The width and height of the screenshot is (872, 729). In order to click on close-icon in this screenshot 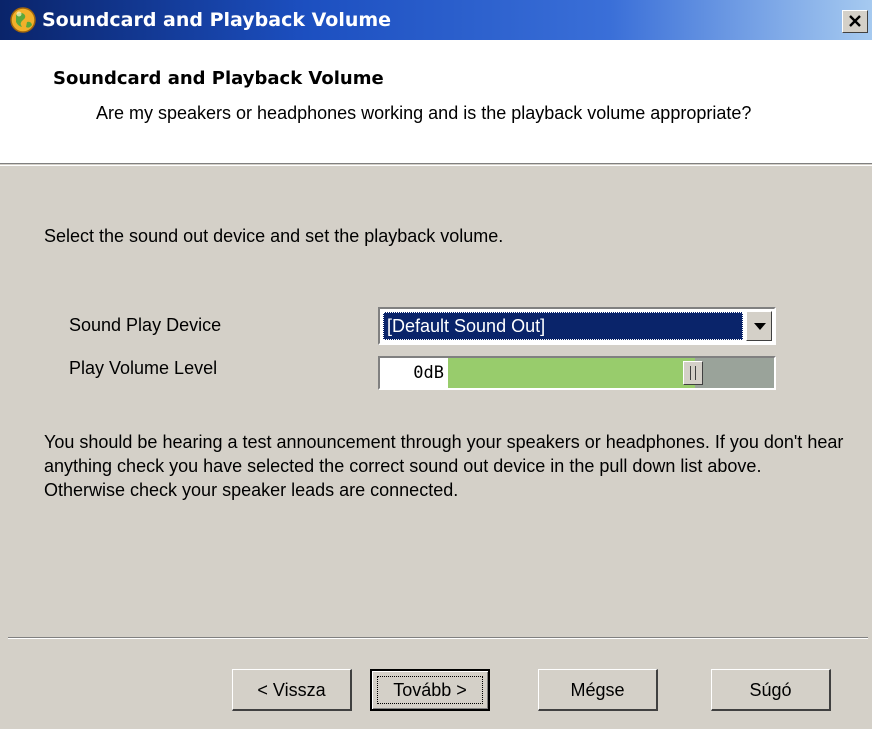, I will do `click(855, 21)`.